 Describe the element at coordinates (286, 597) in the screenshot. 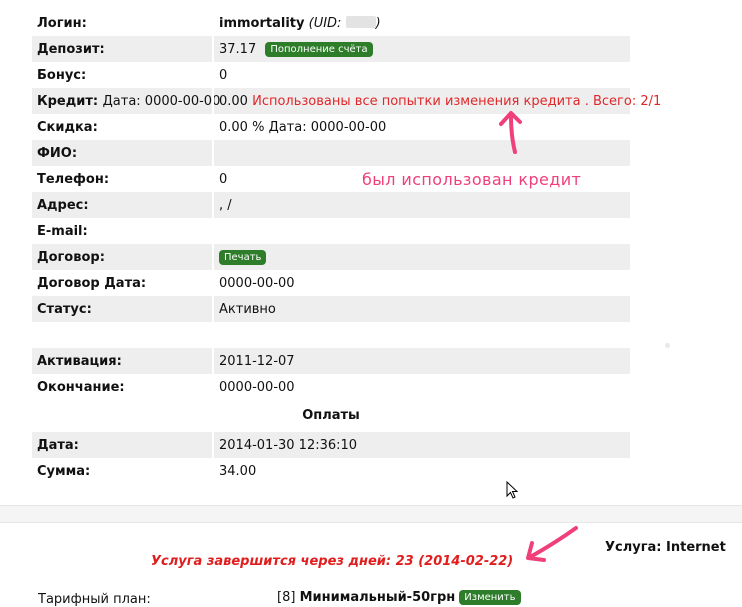

I see `tariff-id: [8]` at that location.